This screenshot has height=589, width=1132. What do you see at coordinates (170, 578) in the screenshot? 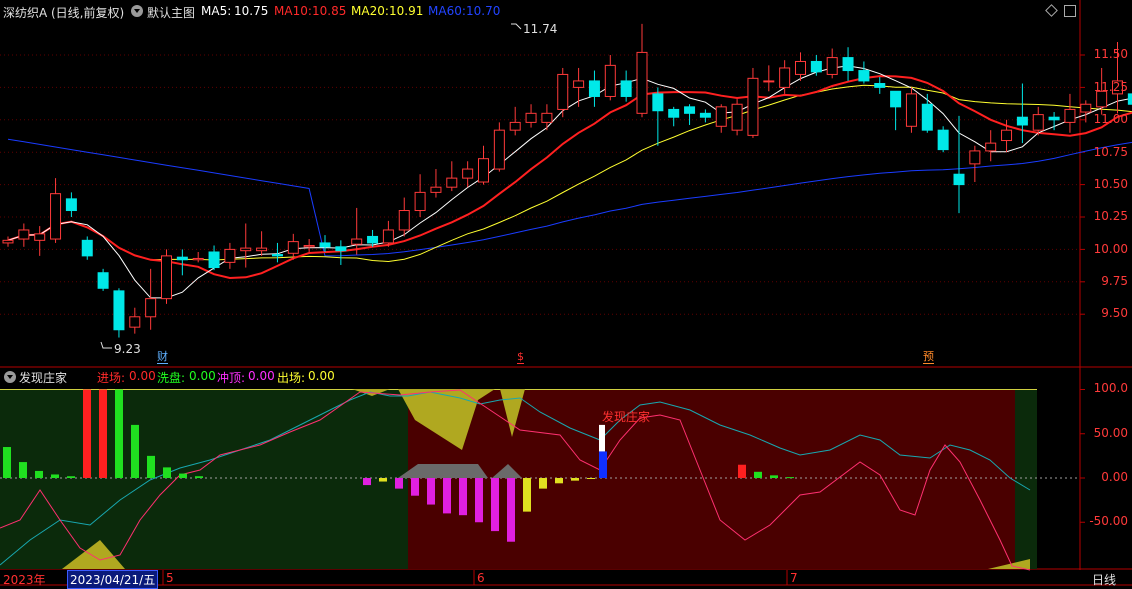
I see `month-label: 5` at bounding box center [170, 578].